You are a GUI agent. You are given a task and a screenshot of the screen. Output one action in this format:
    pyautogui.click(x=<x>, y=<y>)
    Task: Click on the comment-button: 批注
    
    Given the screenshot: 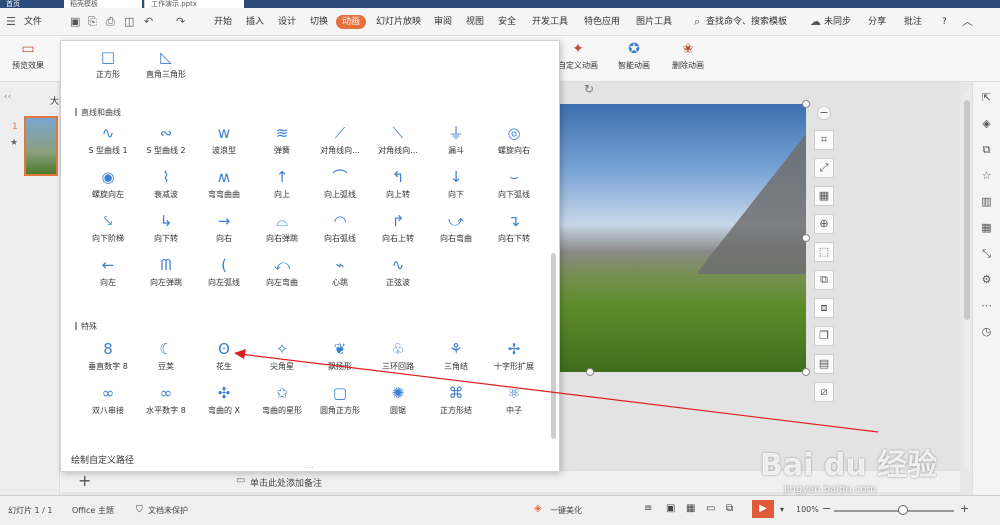 What is the action you would take?
    pyautogui.click(x=913, y=22)
    